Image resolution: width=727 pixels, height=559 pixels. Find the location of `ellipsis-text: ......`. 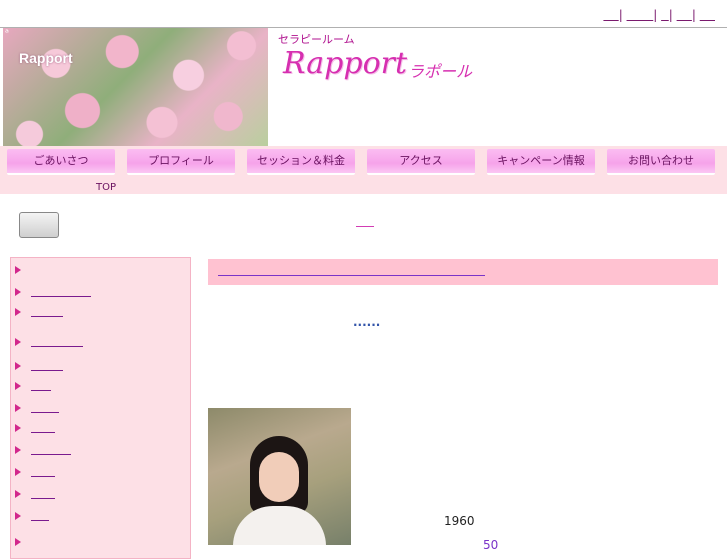

ellipsis-text: ...... is located at coordinates (367, 322).